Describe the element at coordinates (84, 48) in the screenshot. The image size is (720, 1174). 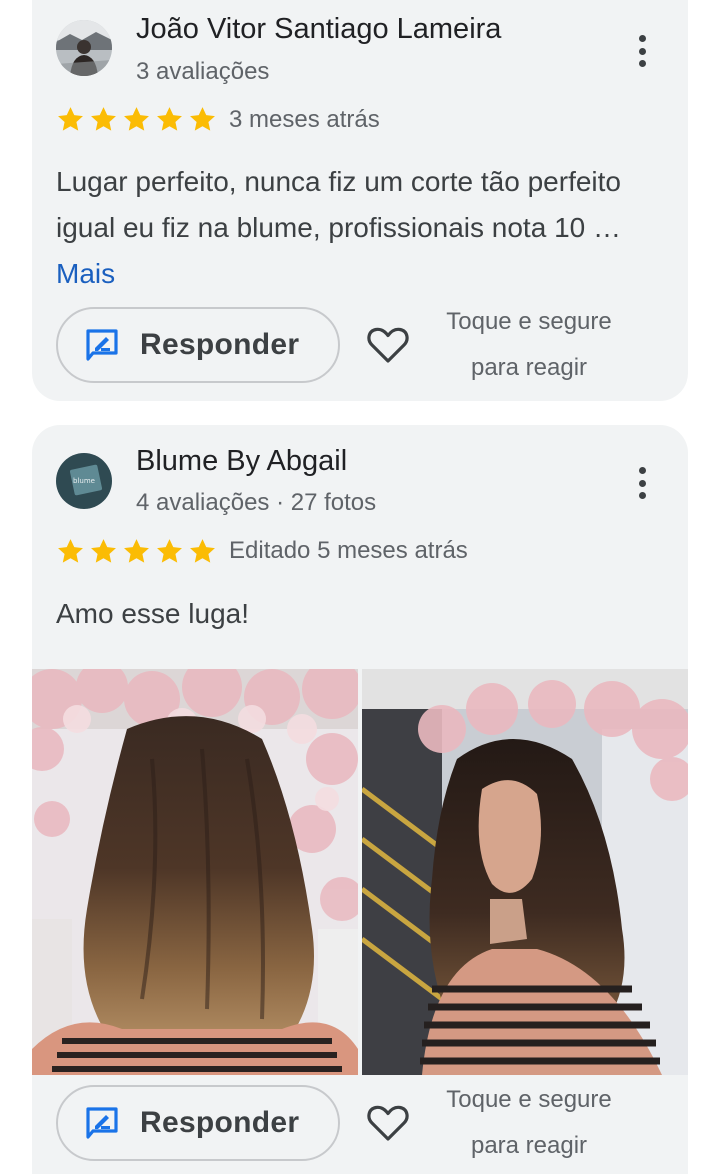
I see `avatar` at that location.